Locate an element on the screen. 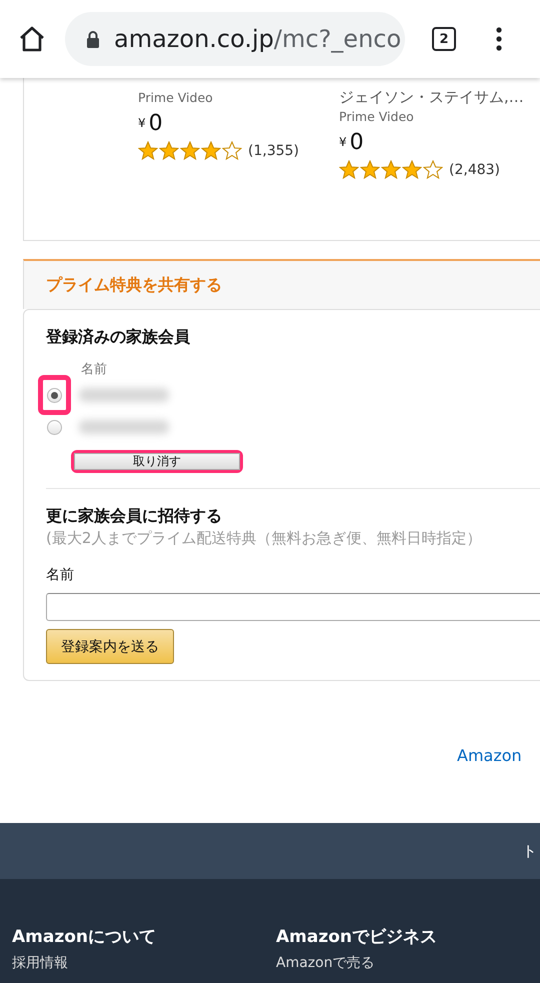  tab-count-button: 2 is located at coordinates (444, 39).